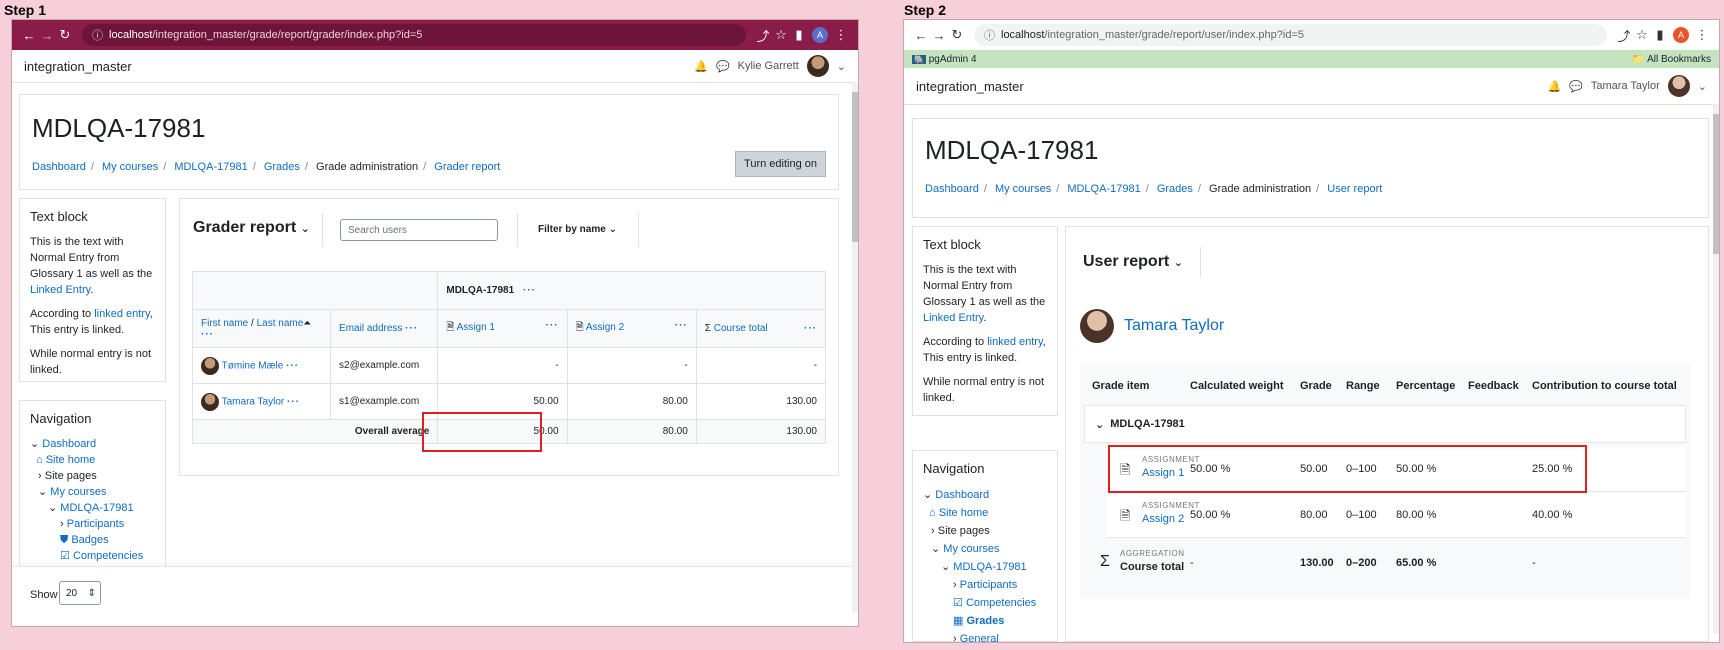 The height and width of the screenshot is (650, 1724). I want to click on bookmark-pgadmin: 🐘 pgAdmin 4, so click(944, 59).